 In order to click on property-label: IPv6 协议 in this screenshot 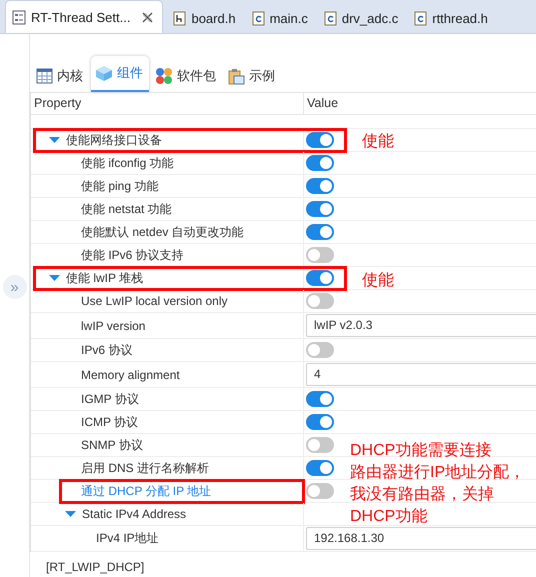, I will do `click(106, 350)`.